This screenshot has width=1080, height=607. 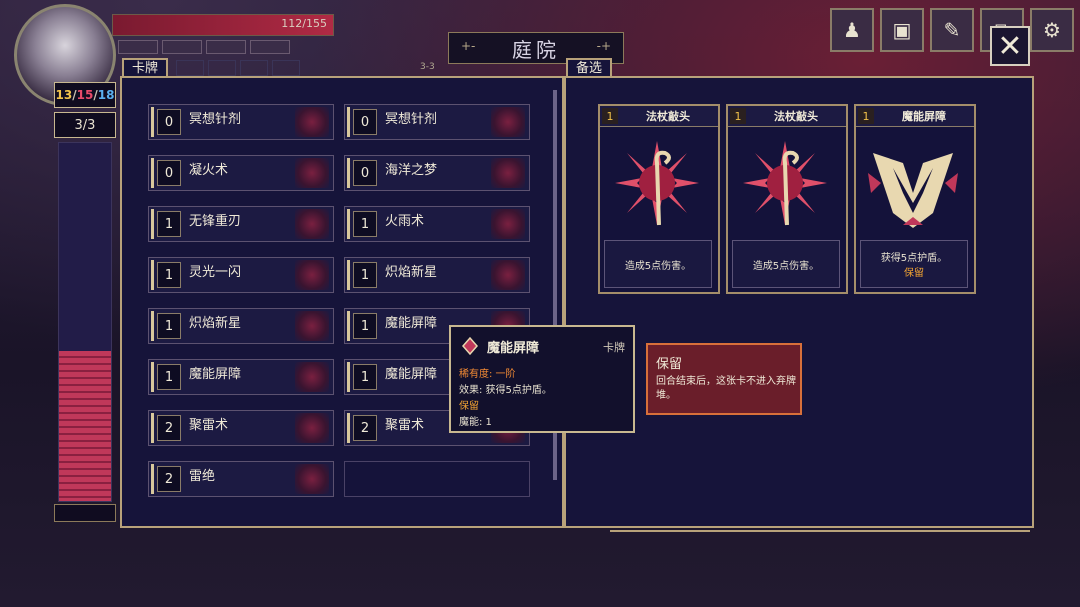 I want to click on close-button: ✕, so click(x=1010, y=46).